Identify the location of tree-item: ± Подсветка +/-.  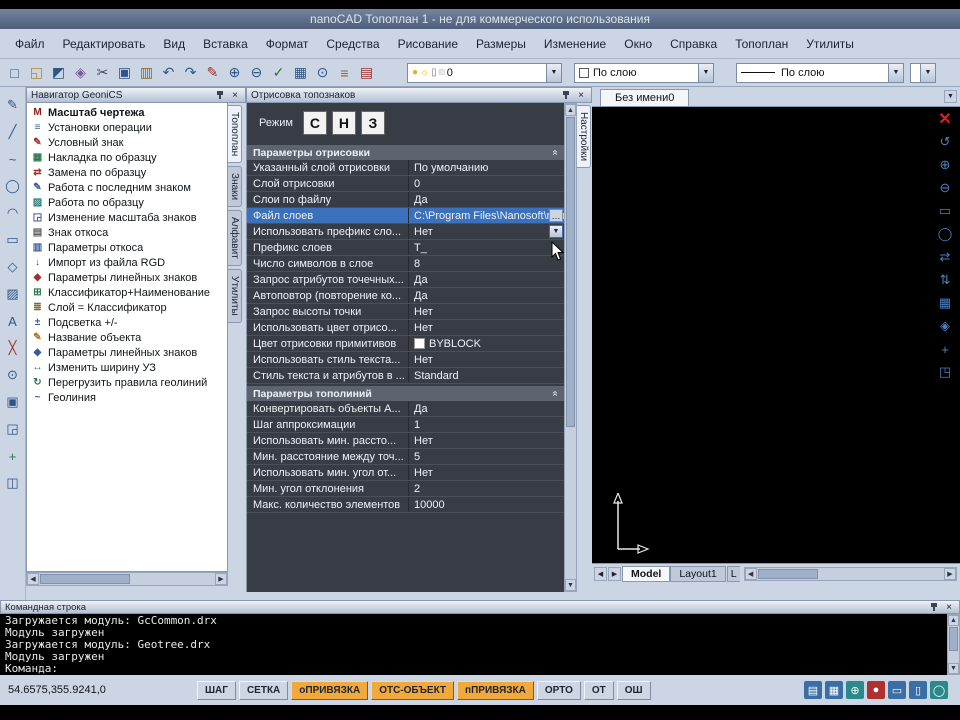
(127, 322).